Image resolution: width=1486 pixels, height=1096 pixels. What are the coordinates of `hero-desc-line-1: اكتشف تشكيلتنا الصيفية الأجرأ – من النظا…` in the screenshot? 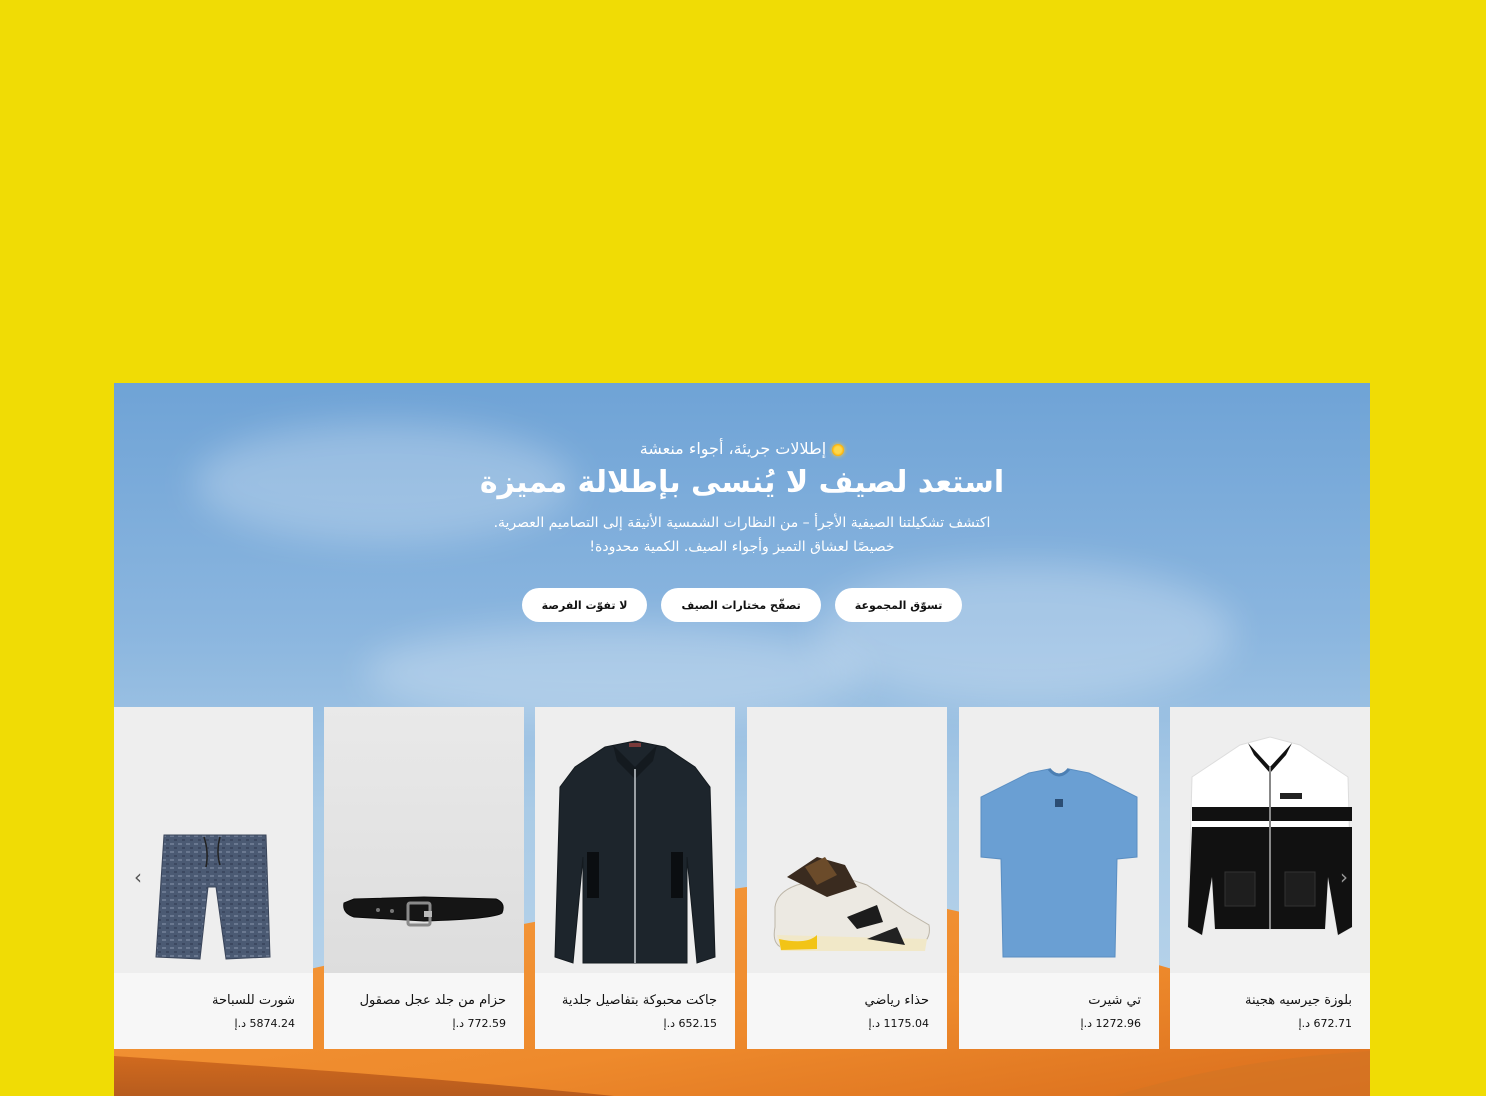 It's located at (742, 523).